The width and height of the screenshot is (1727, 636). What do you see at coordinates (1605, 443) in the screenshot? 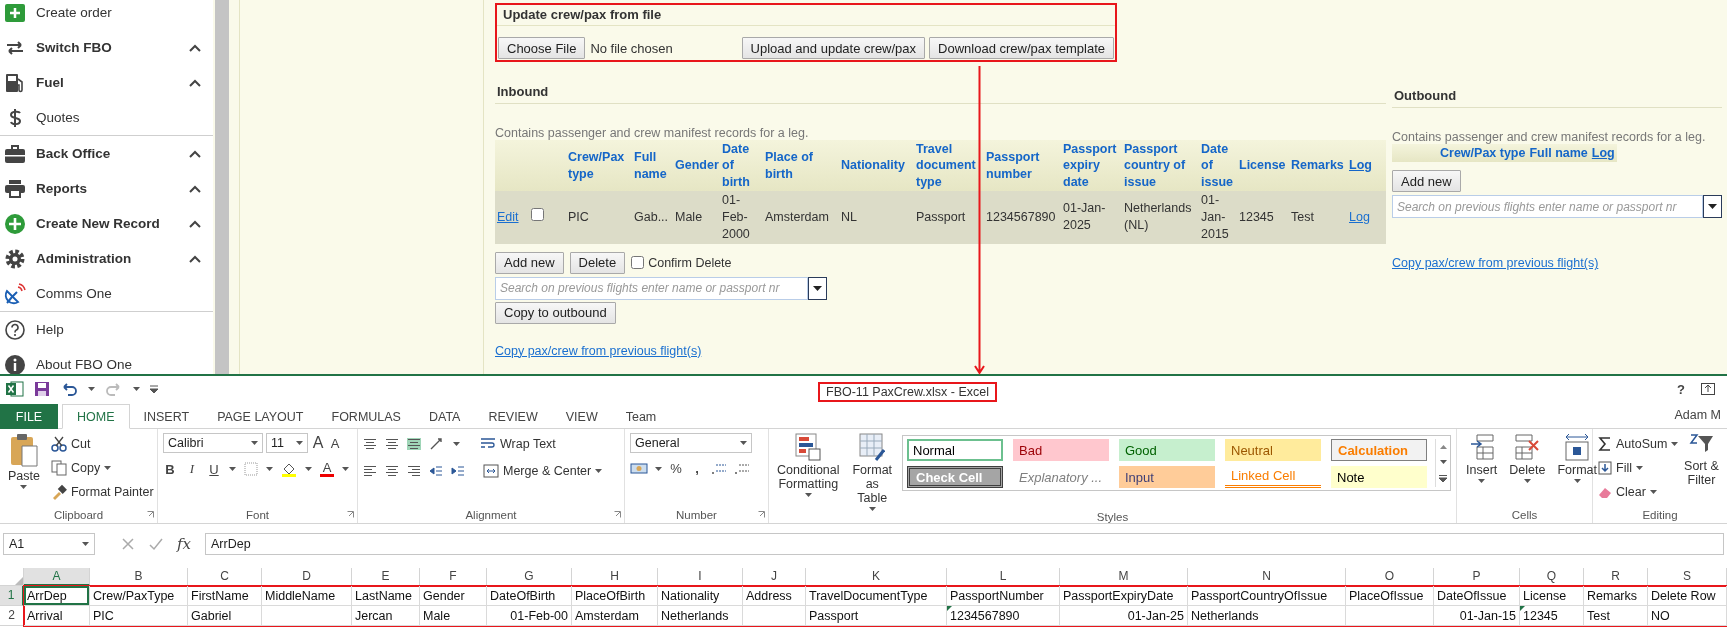
I see `sigma-icon` at bounding box center [1605, 443].